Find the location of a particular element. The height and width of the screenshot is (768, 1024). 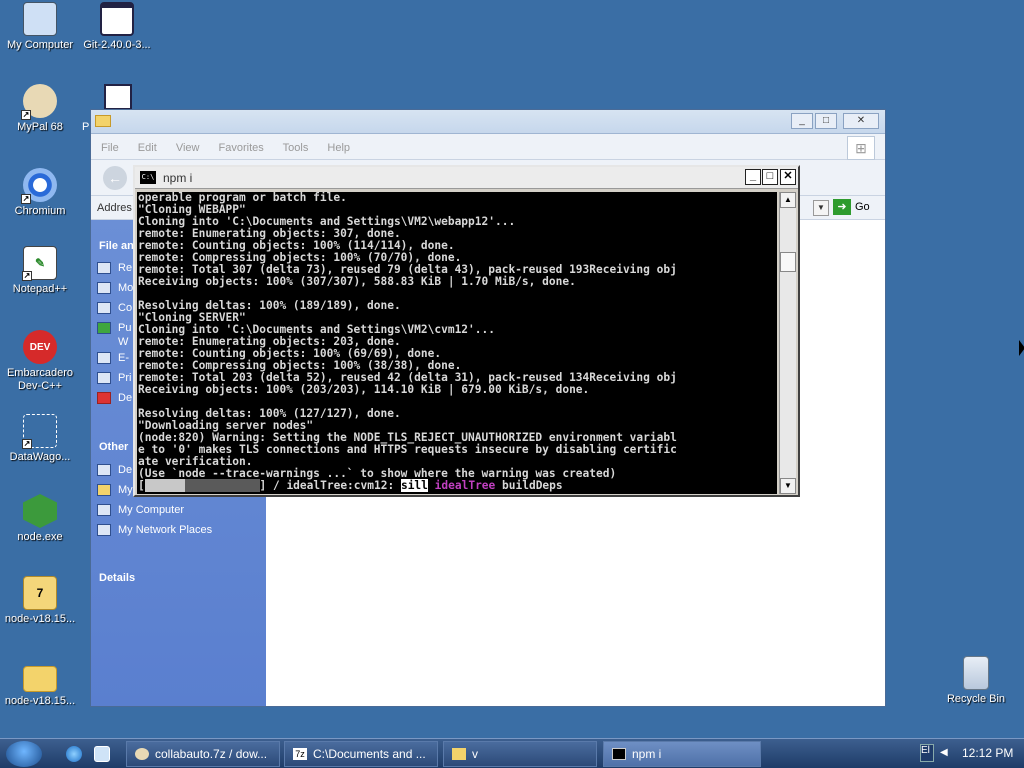

desktop-icon-node-exe: node.exe is located at coordinates (40, 519).